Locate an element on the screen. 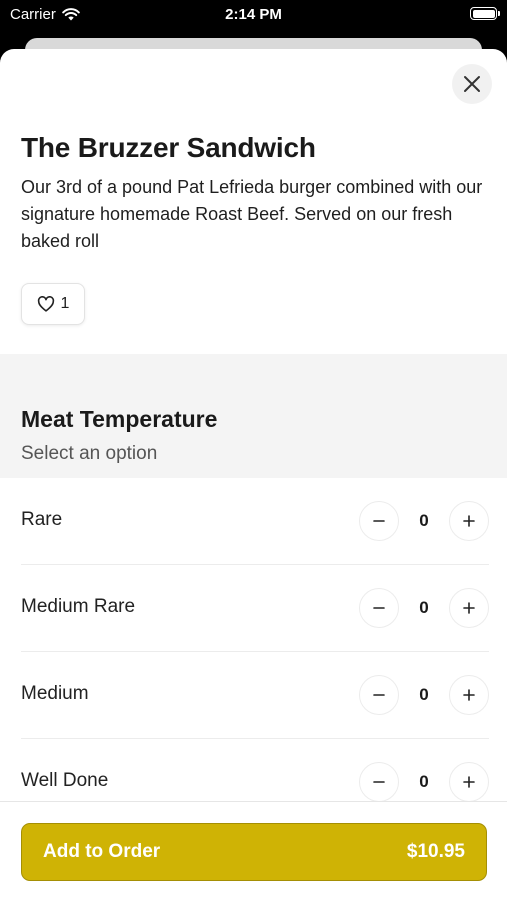  status-time: 2:14 PM is located at coordinates (253, 14).